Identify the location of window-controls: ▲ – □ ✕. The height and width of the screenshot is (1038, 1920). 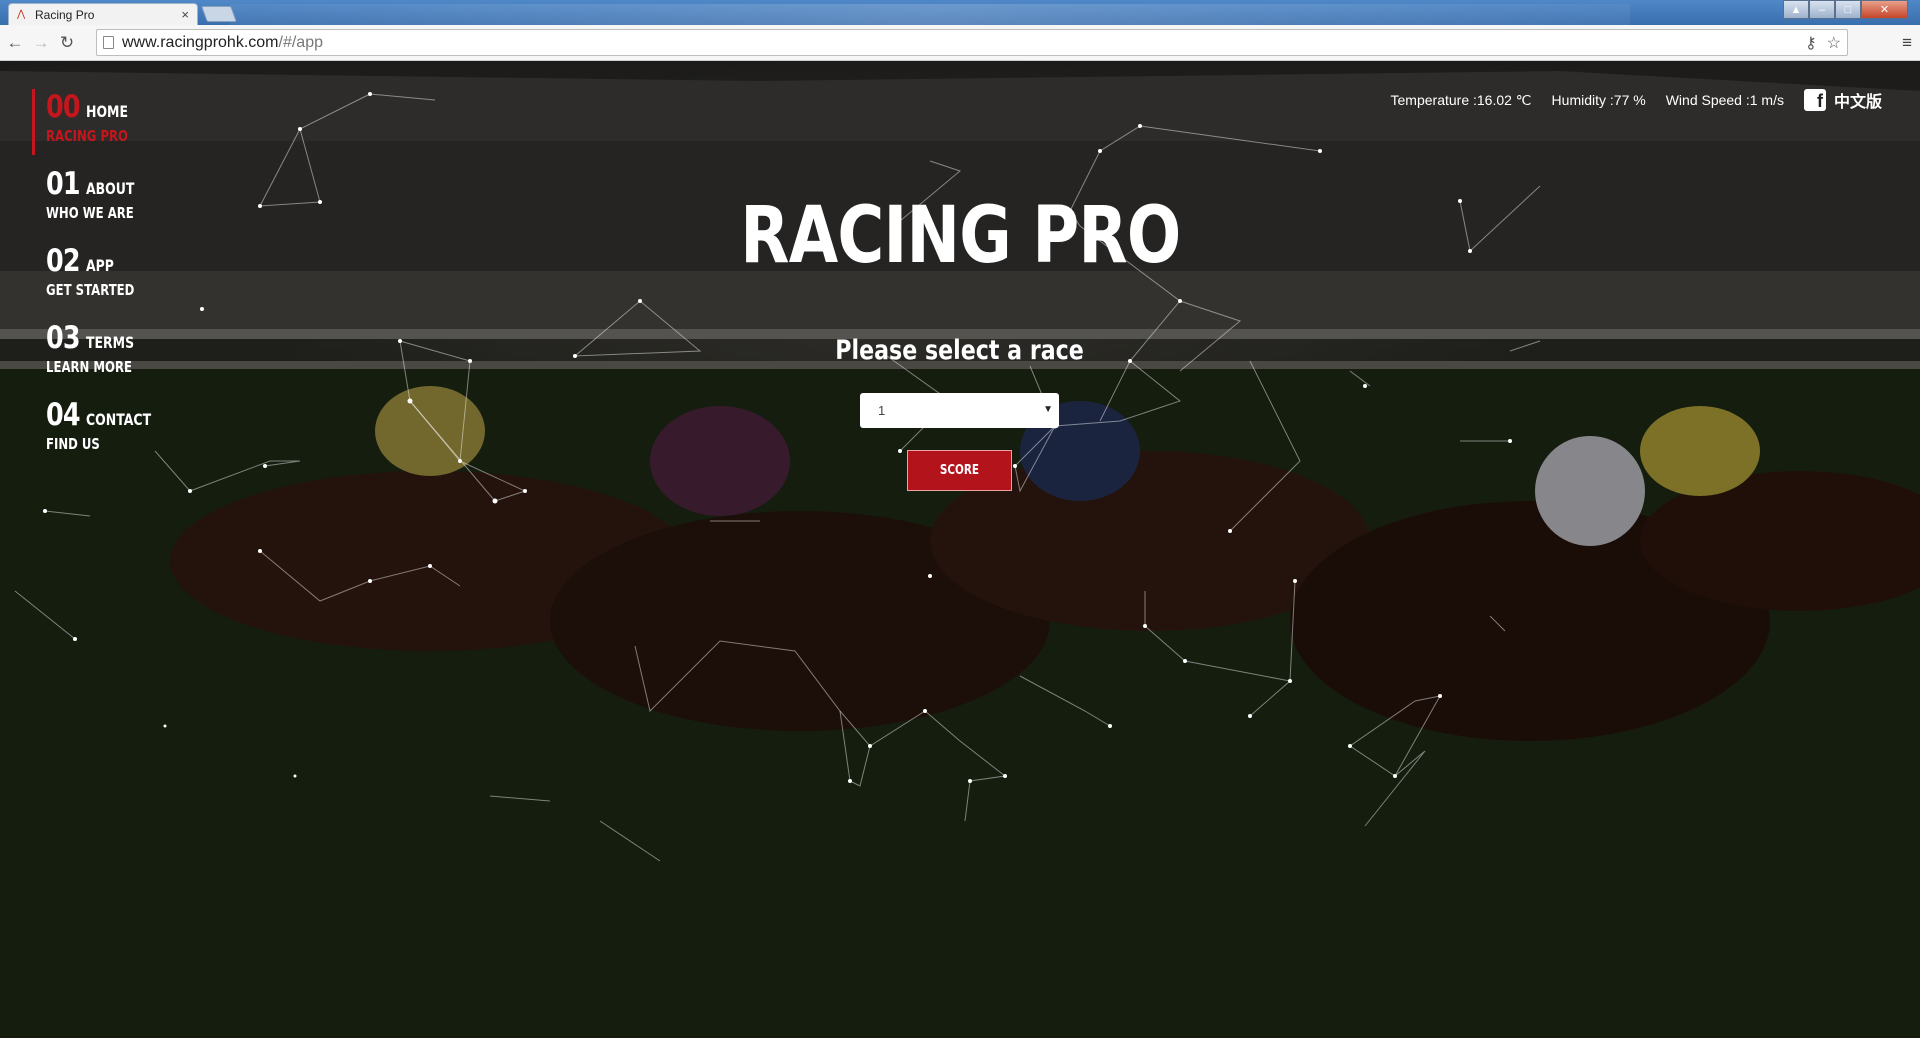
(1845, 9).